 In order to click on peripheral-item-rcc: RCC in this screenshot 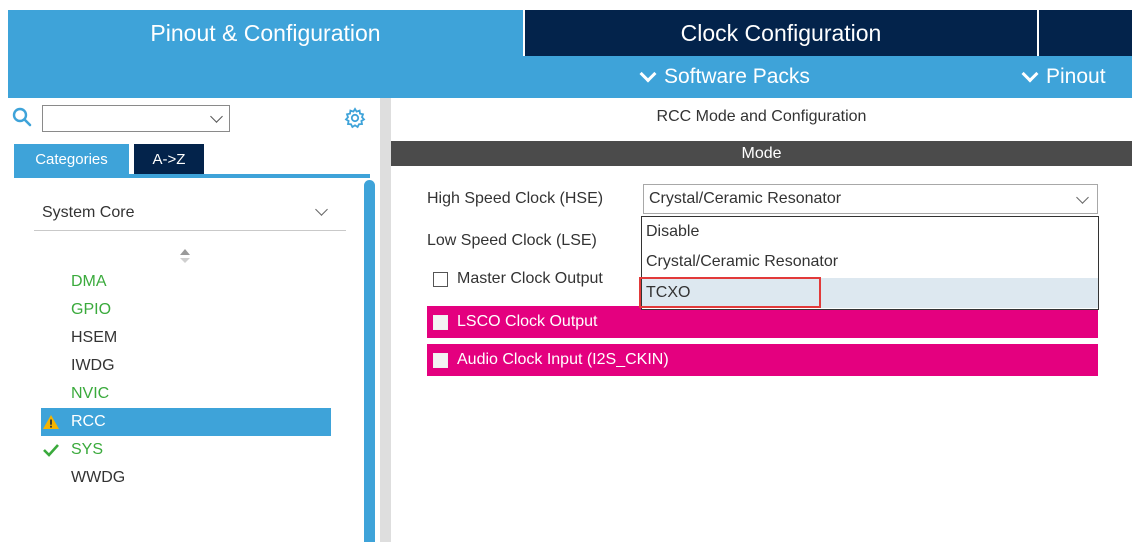, I will do `click(186, 422)`.